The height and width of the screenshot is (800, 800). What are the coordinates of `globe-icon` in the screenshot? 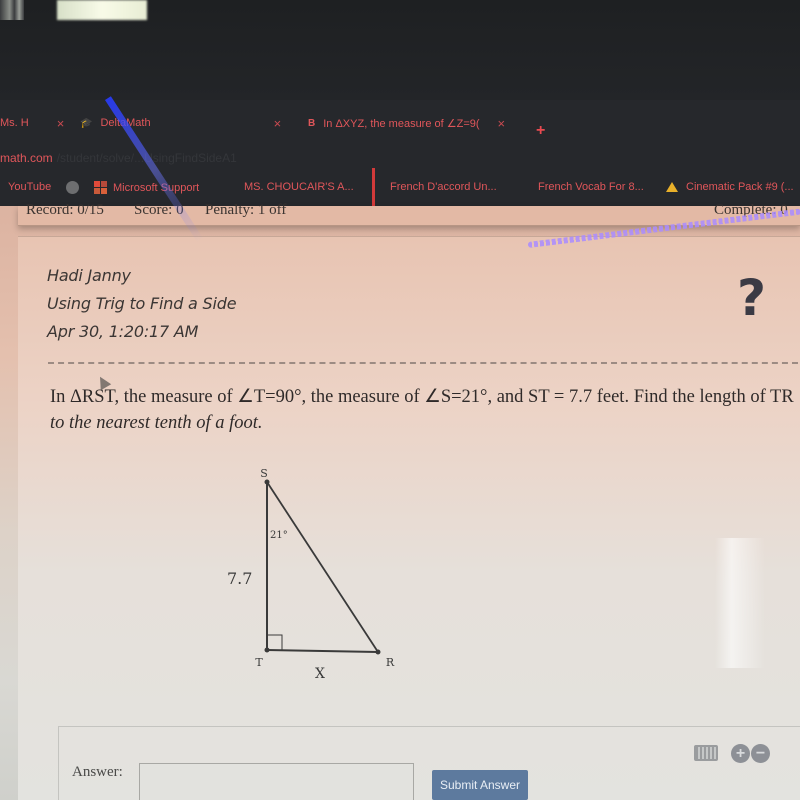 It's located at (72, 187).